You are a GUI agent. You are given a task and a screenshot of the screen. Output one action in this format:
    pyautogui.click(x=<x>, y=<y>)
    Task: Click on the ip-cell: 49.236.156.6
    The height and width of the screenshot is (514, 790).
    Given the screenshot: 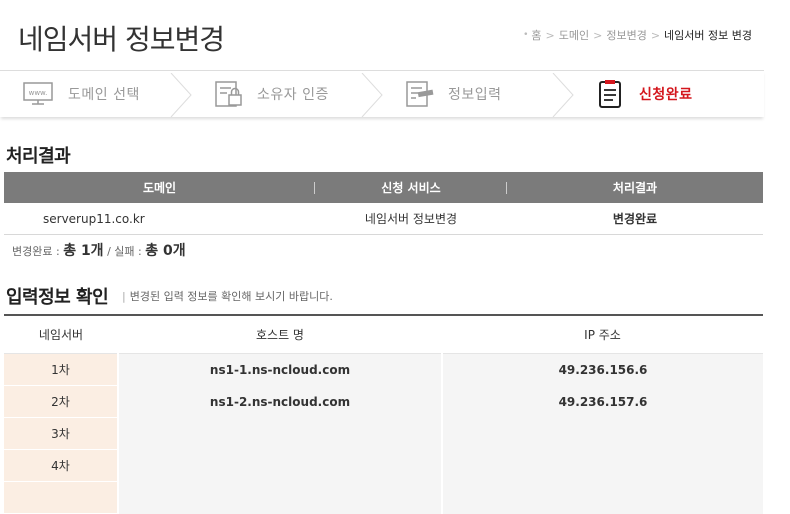 What is the action you would take?
    pyautogui.click(x=602, y=369)
    